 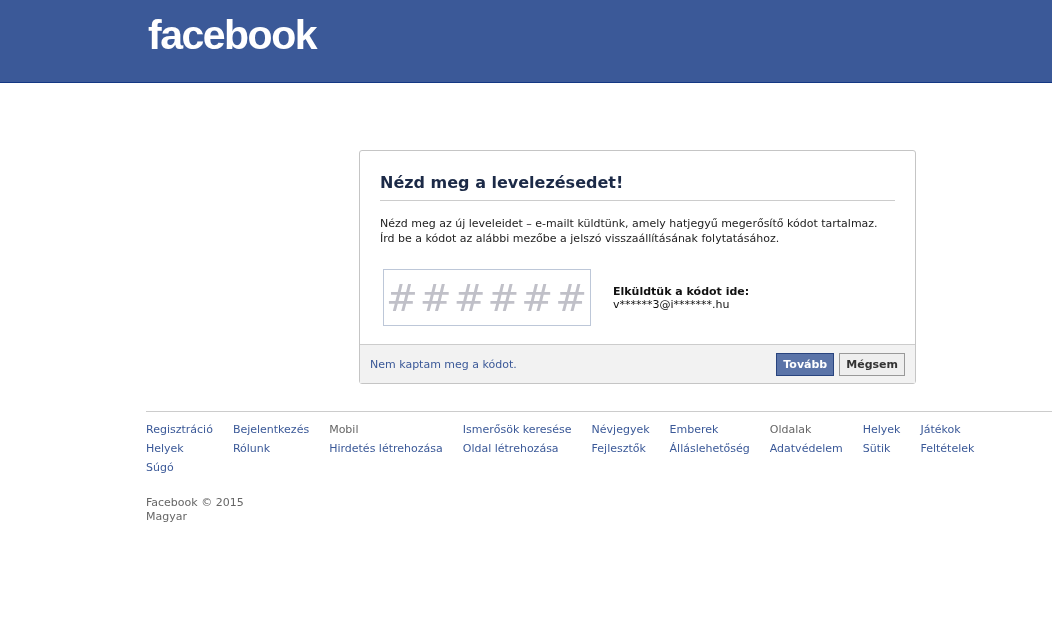 I want to click on footer-link: Regisztráció, so click(x=179, y=429).